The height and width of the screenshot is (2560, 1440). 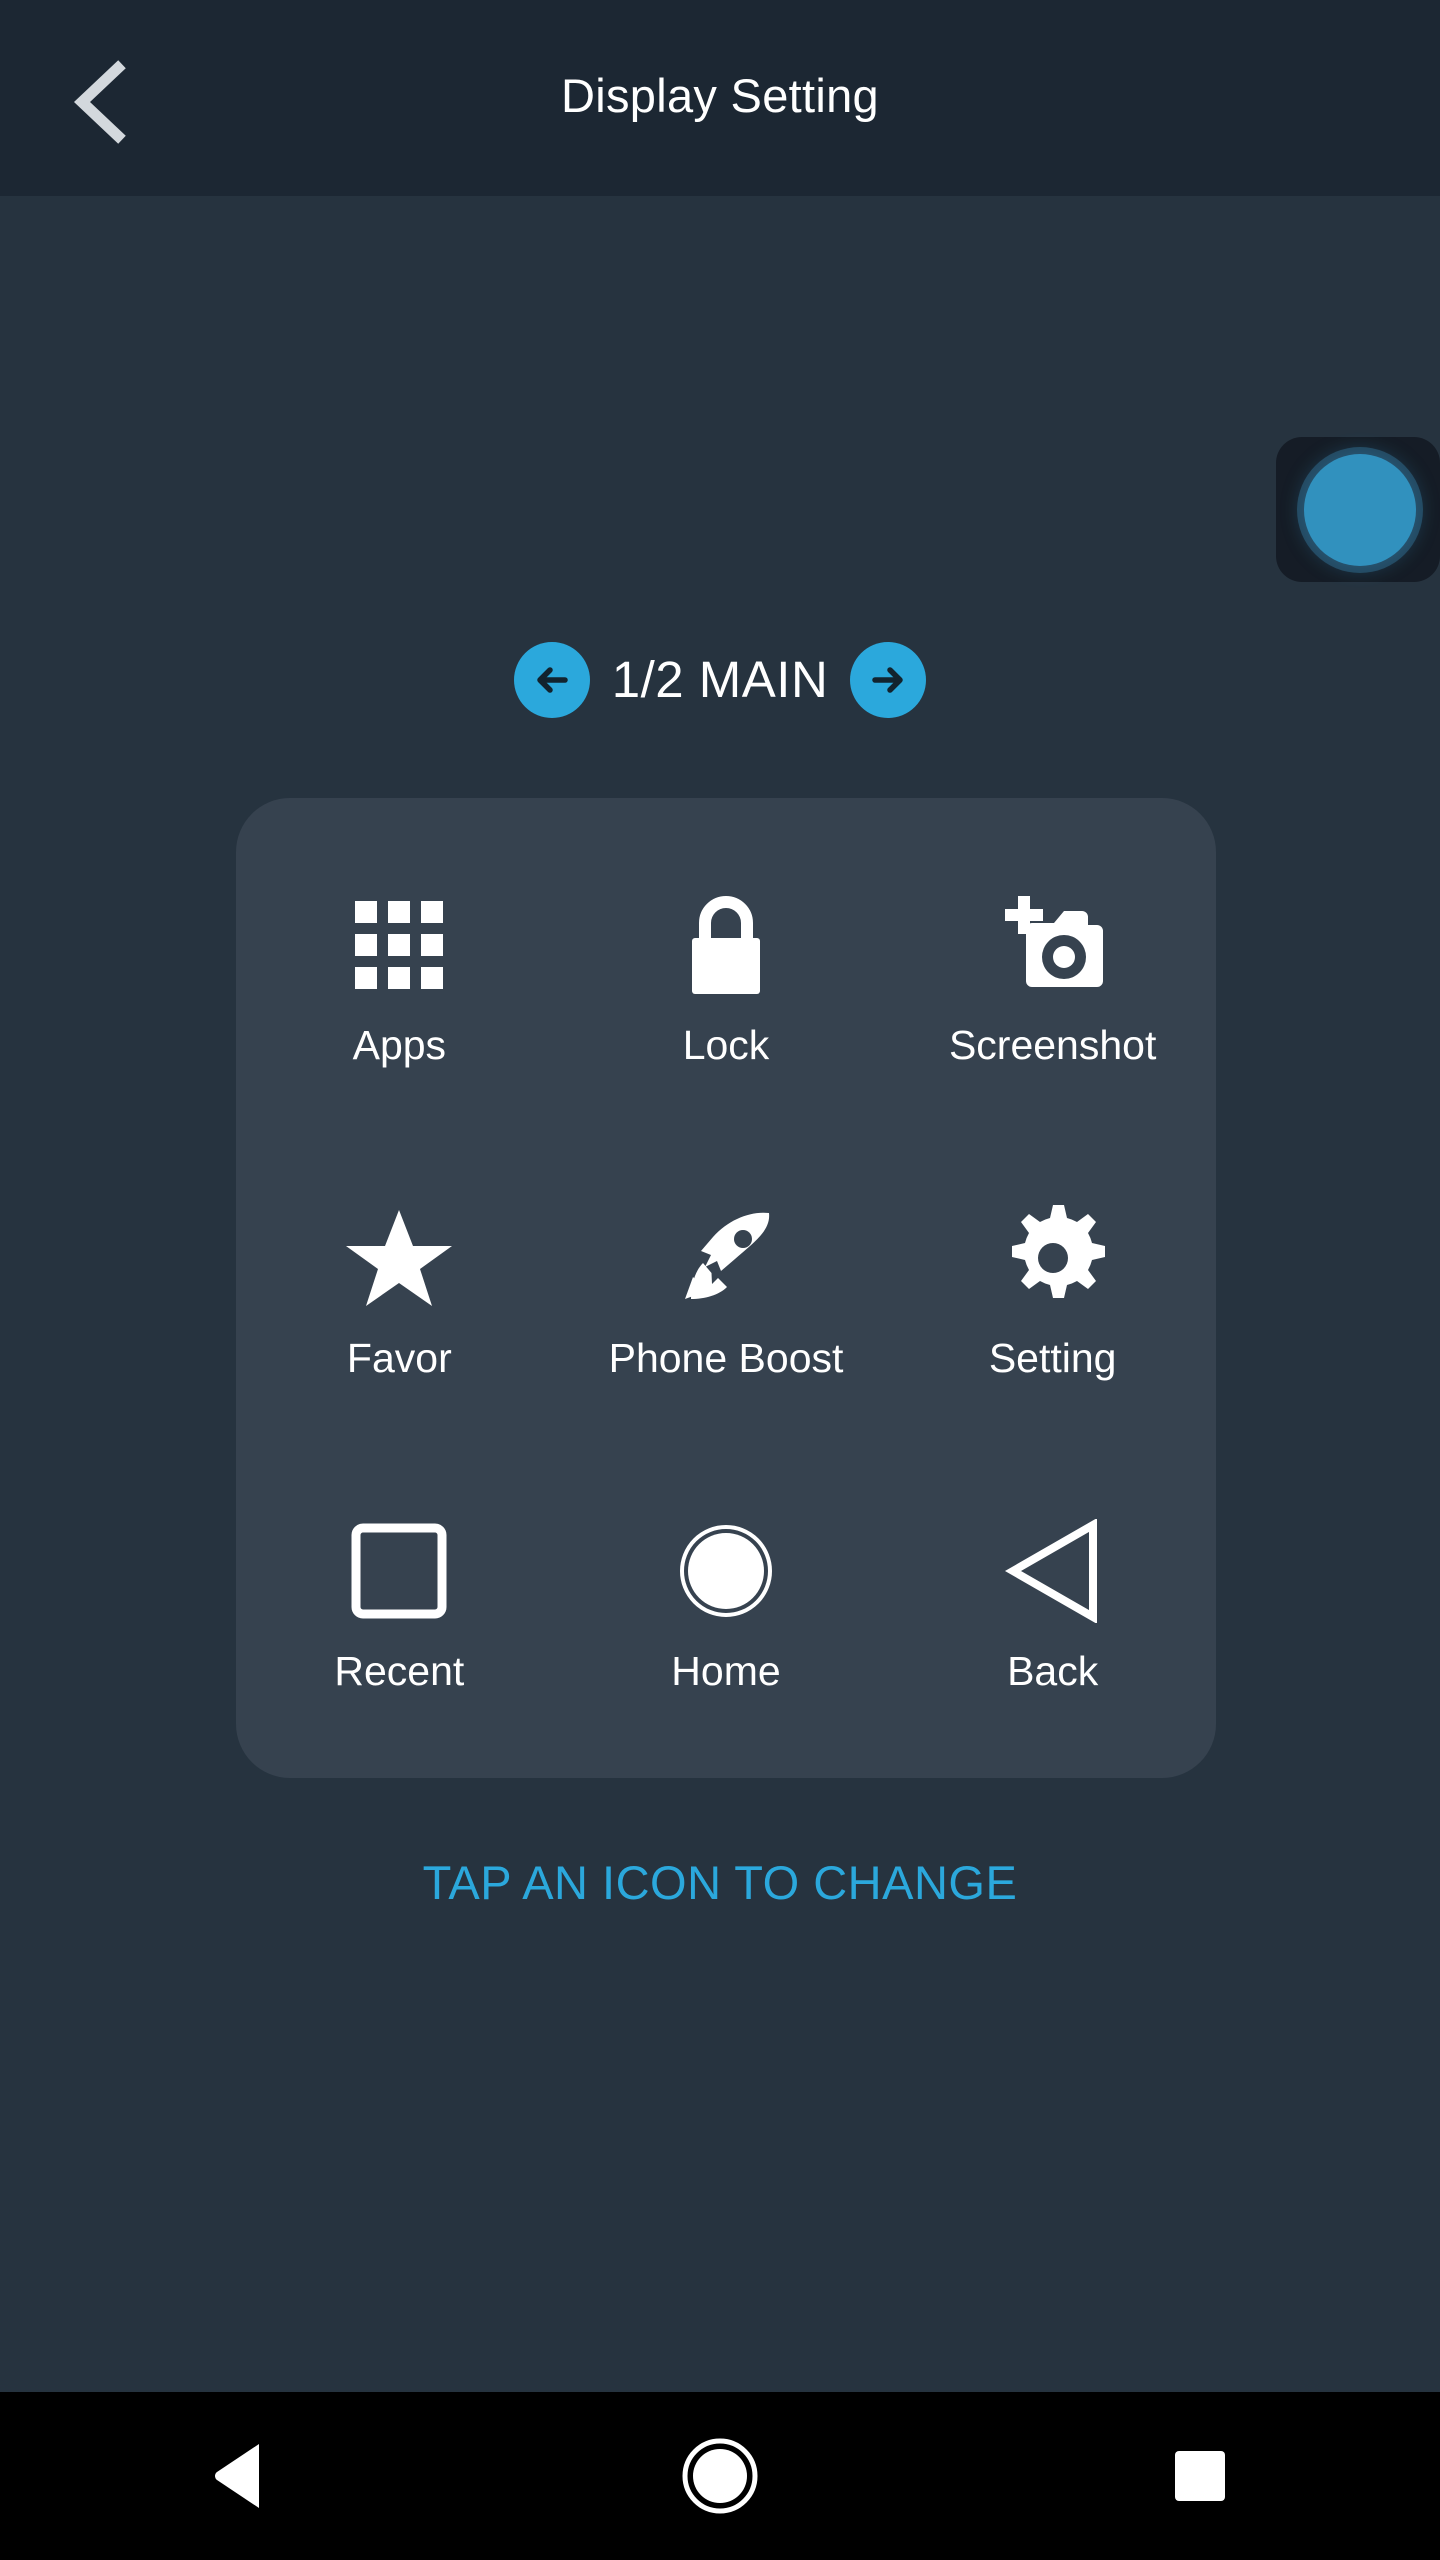 What do you see at coordinates (399, 945) in the screenshot?
I see `apps-grid-icon` at bounding box center [399, 945].